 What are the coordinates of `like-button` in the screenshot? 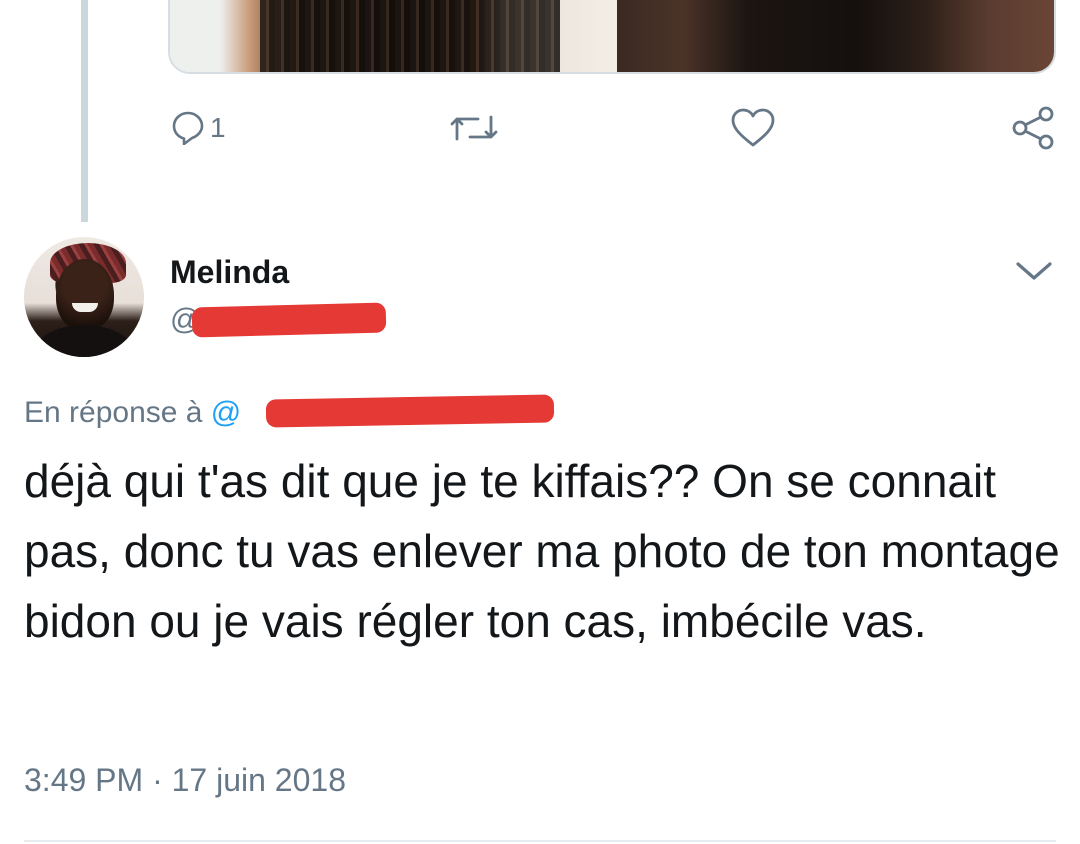 It's located at (753, 128).